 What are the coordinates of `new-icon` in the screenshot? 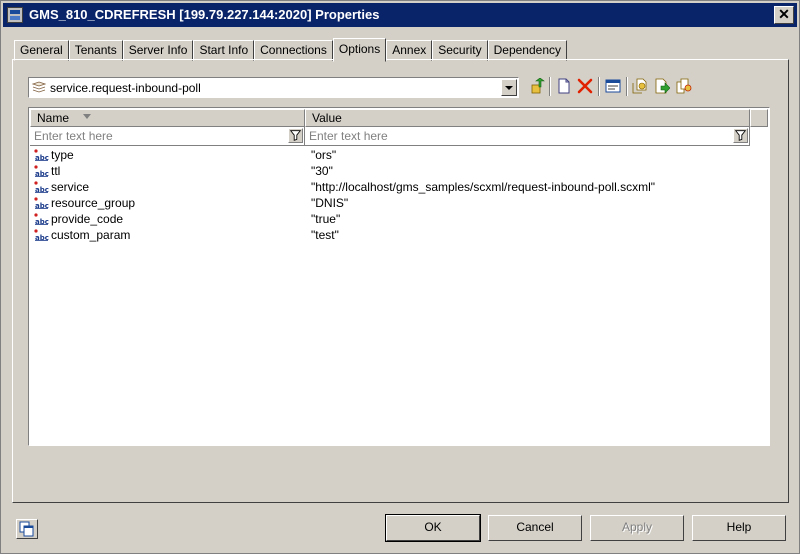 It's located at (564, 86).